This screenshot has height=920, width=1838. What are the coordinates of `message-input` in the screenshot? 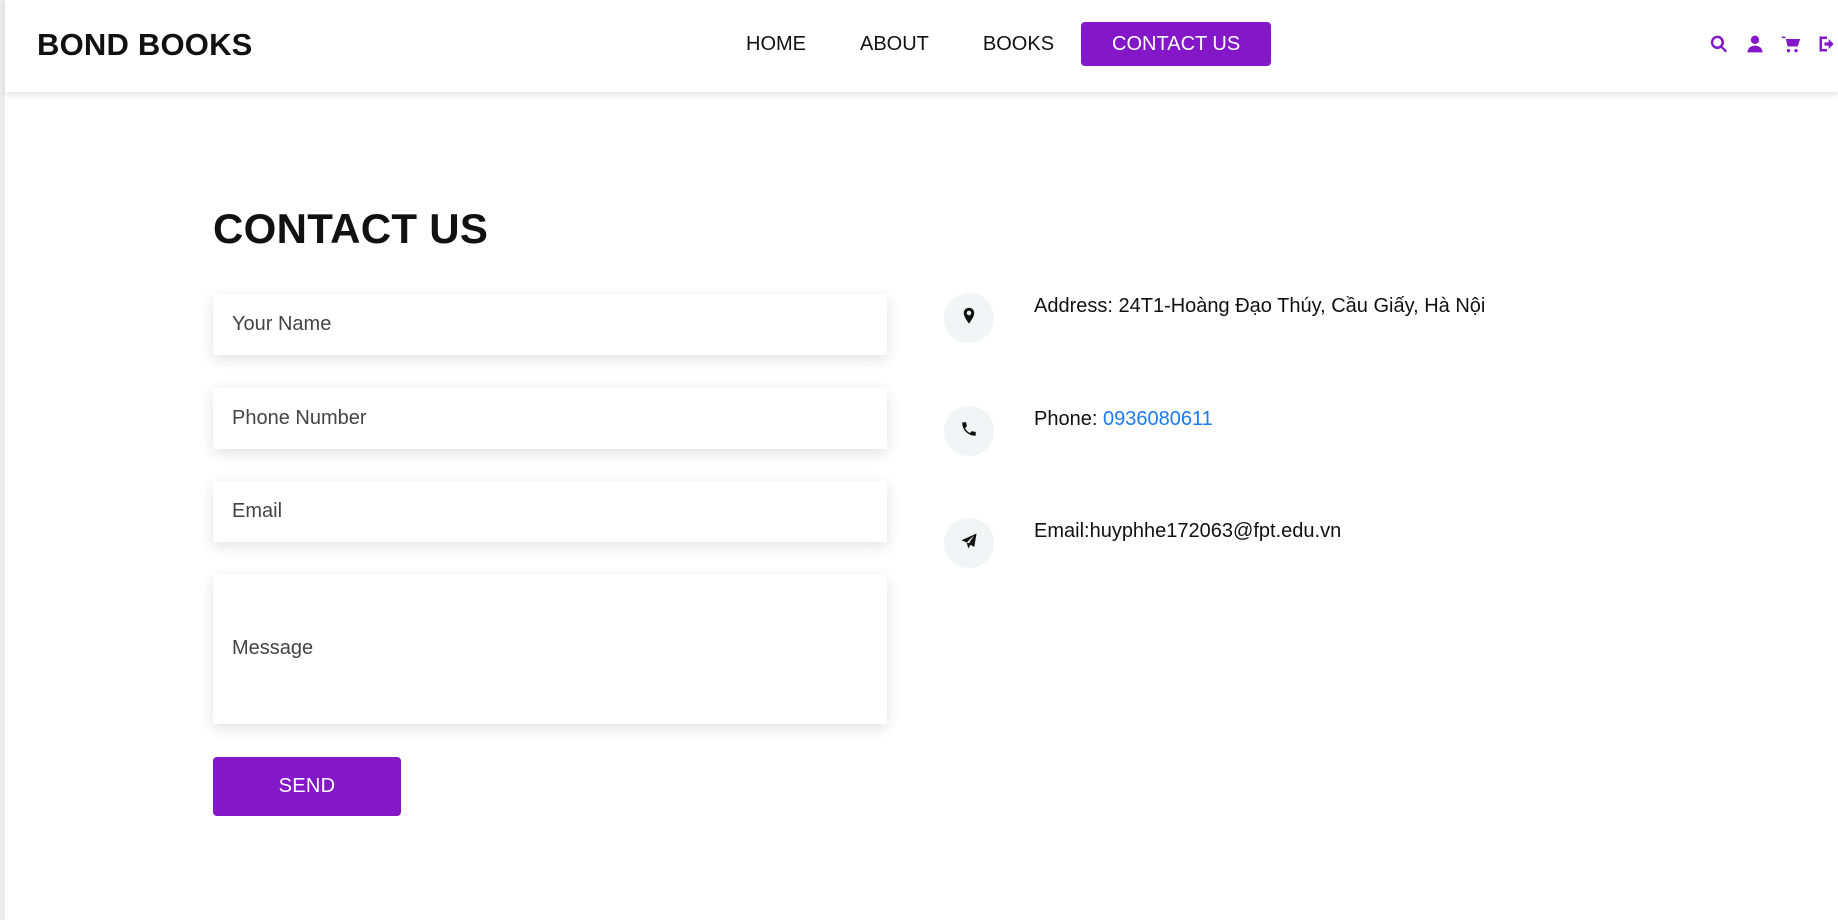 It's located at (550, 649).